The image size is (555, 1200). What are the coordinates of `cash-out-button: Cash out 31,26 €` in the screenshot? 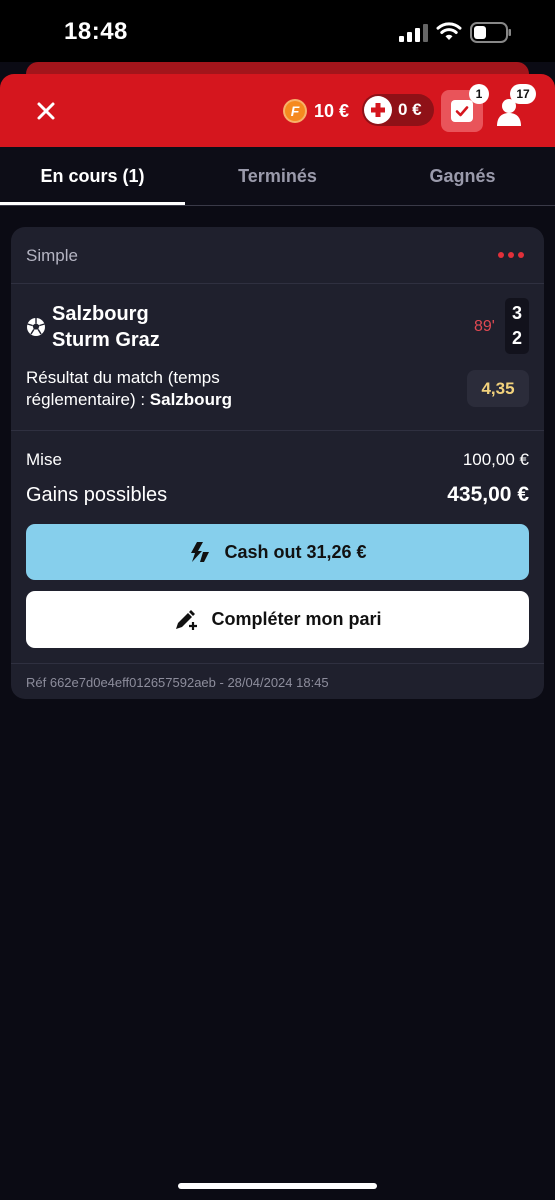 It's located at (277, 552).